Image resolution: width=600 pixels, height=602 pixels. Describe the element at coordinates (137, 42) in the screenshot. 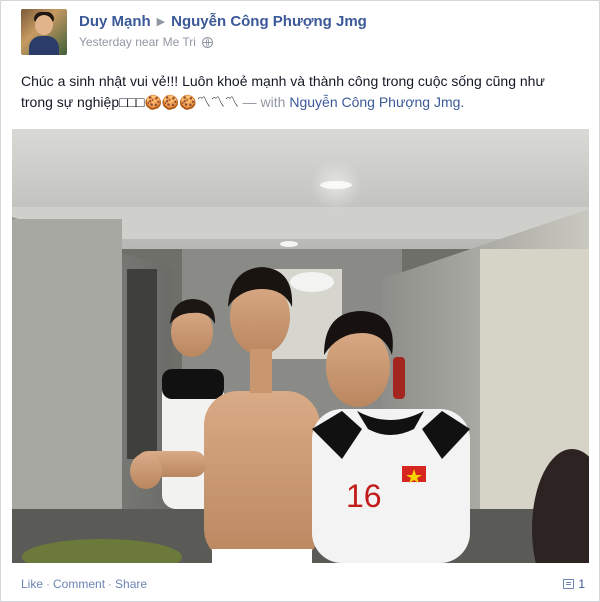

I see `post-timestamp: Yesterday near Me Tri` at that location.